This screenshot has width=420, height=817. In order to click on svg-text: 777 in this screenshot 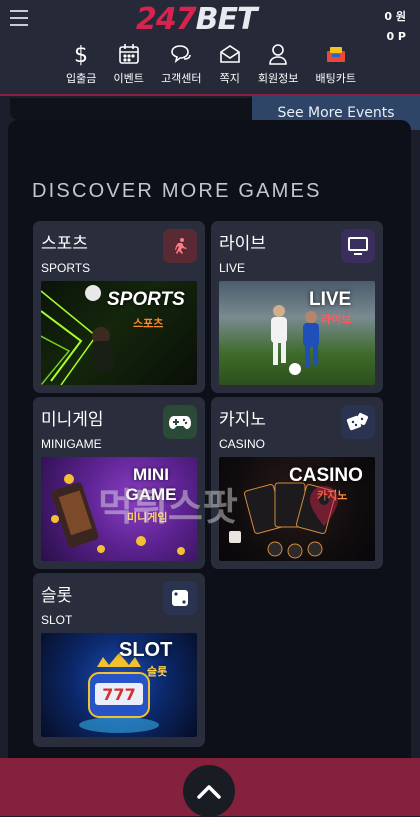, I will do `click(118, 694)`.